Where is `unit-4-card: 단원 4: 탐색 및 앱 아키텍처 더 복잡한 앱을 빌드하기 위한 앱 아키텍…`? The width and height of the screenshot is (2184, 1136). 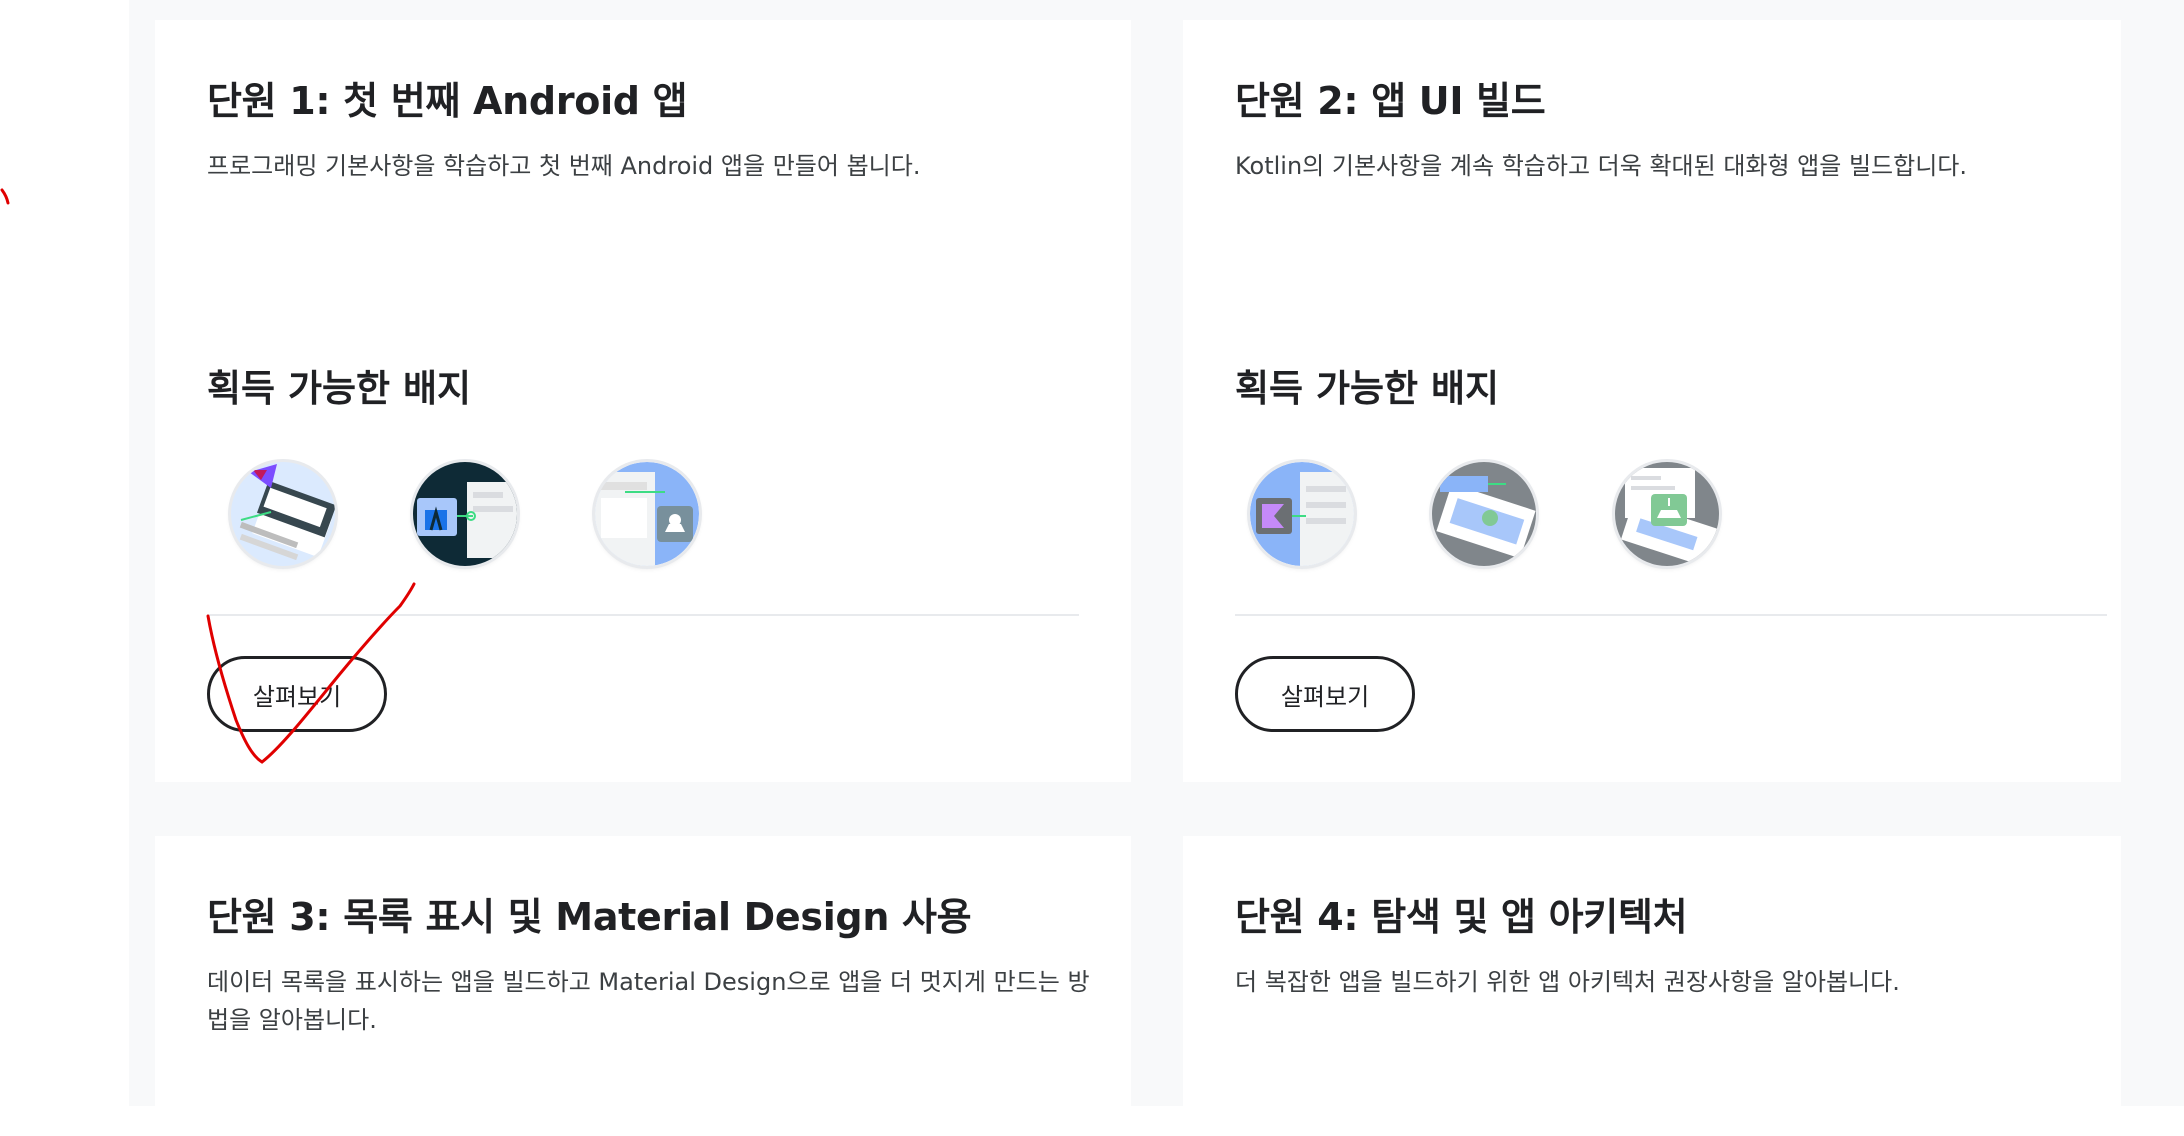
unit-4-card: 단원 4: 탐색 및 앱 아키텍처 더 복잡한 앱을 빌드하기 위한 앱 아키텍… is located at coordinates (1652, 986).